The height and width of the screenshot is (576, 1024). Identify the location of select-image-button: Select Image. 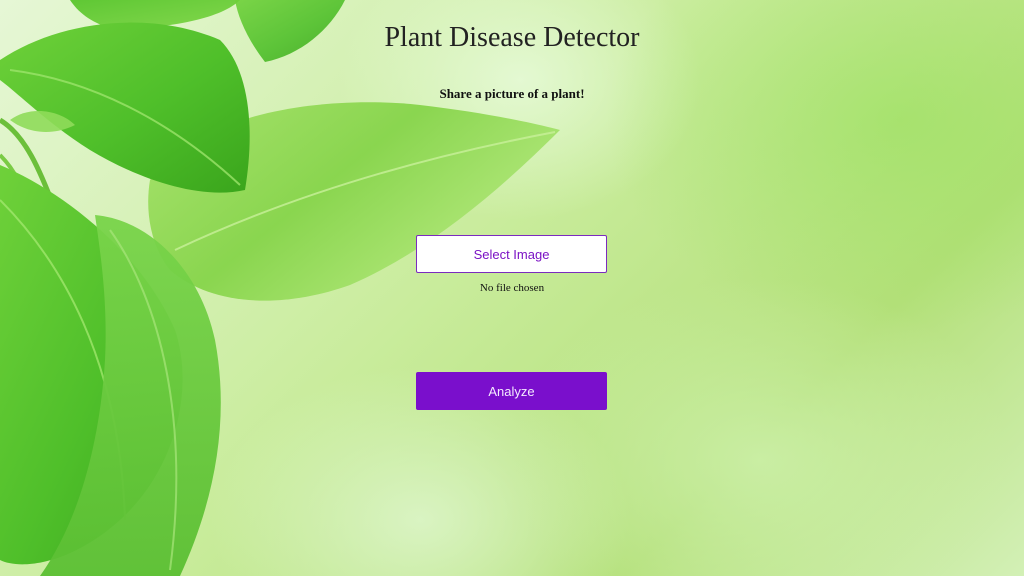
(511, 254).